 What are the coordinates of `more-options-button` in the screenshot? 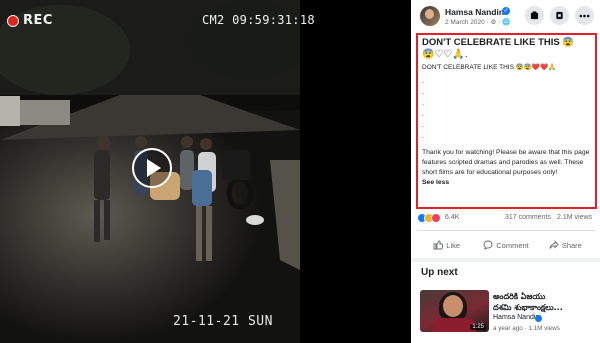 It's located at (584, 15).